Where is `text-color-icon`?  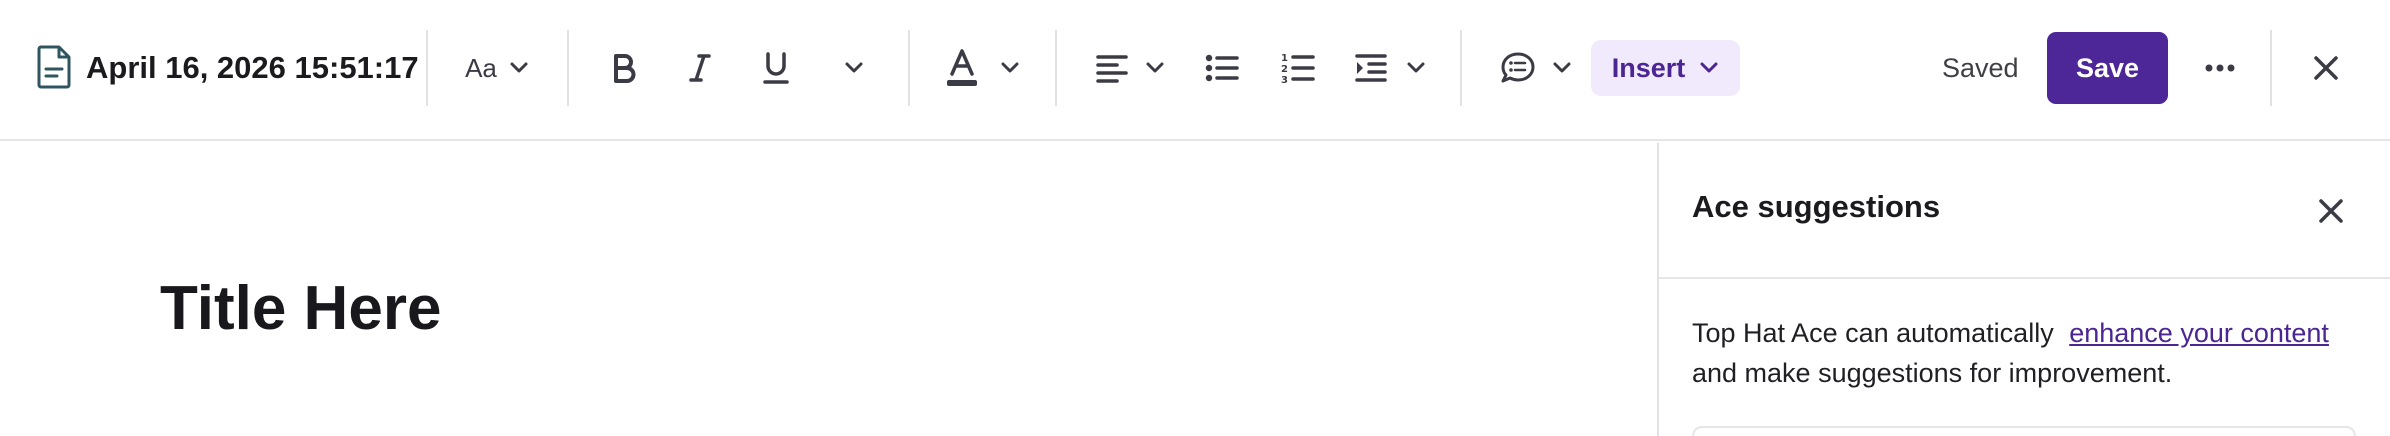
text-color-icon is located at coordinates (962, 67).